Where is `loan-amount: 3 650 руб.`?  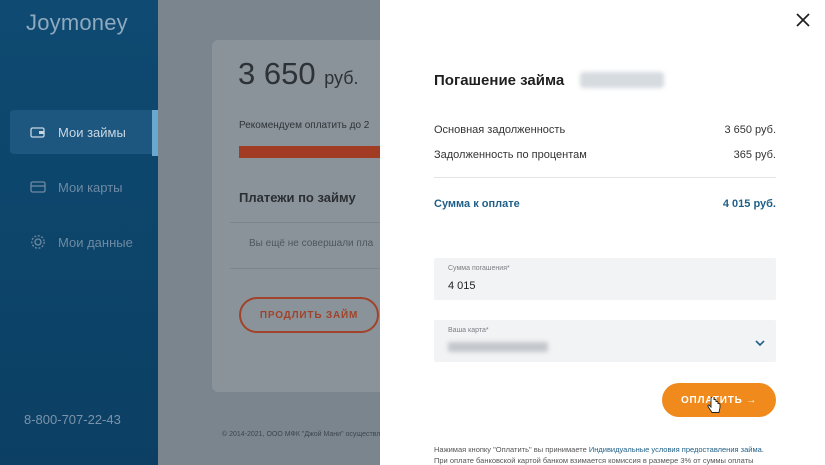
loan-amount: 3 650 руб. is located at coordinates (298, 73).